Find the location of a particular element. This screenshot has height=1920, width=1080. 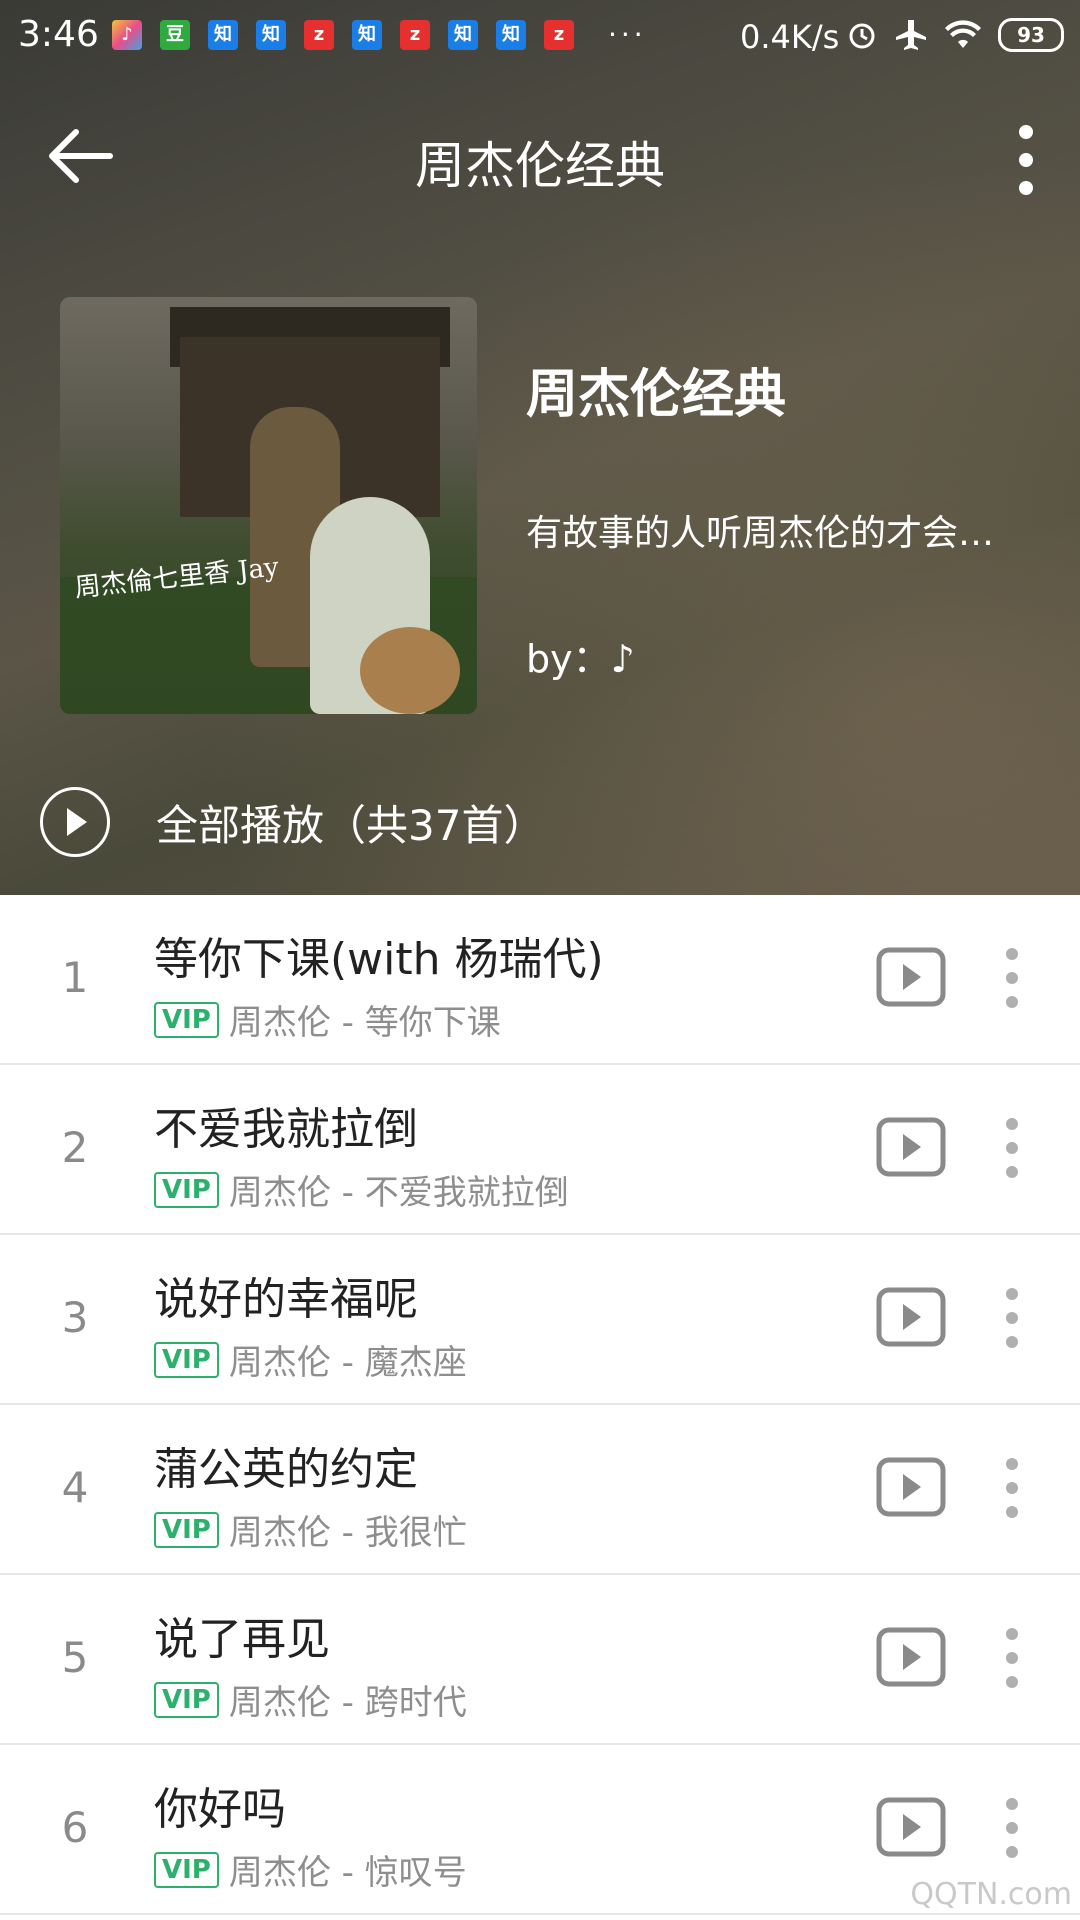

song-index: 4 is located at coordinates (75, 1487).